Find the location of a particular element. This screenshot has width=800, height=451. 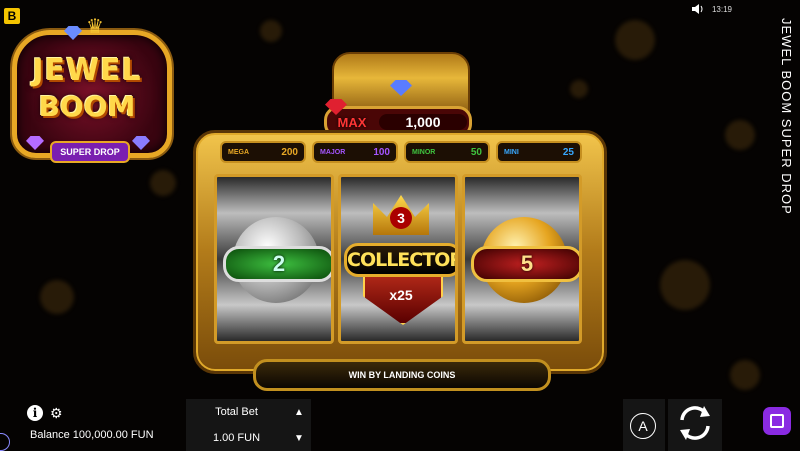

bet-decrease-button: ▼ is located at coordinates (299, 438).